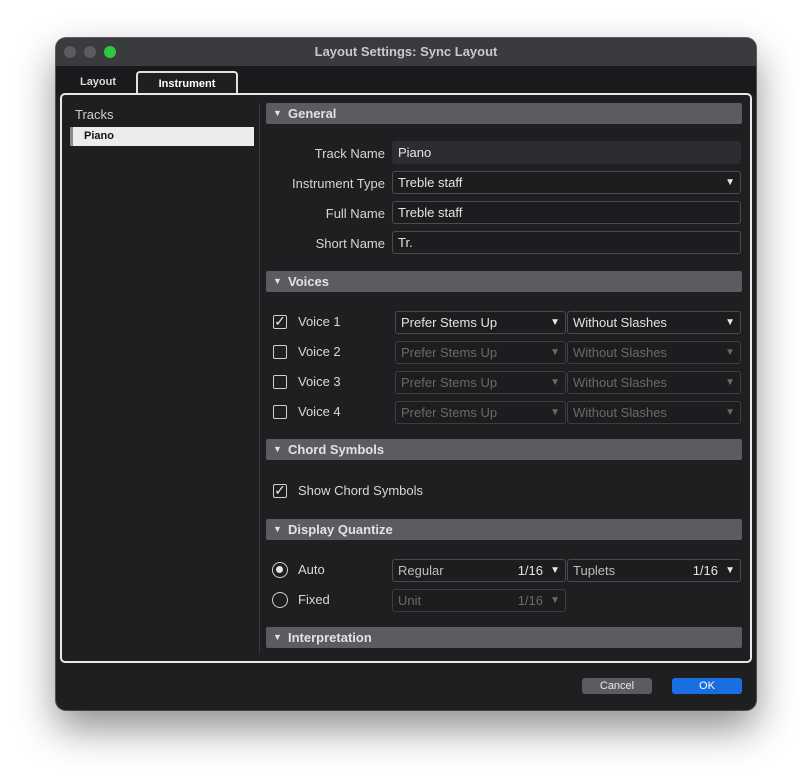  What do you see at coordinates (319, 381) in the screenshot?
I see `voice-3-label: Voice 3` at bounding box center [319, 381].